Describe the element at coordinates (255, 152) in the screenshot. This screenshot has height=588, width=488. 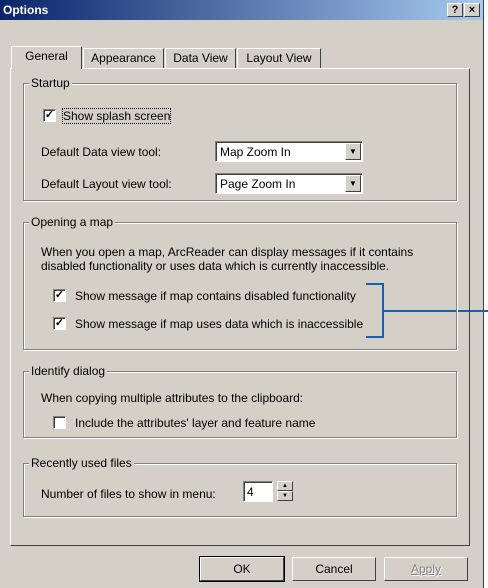
I see `data-tool-value: Map Zoom In` at that location.